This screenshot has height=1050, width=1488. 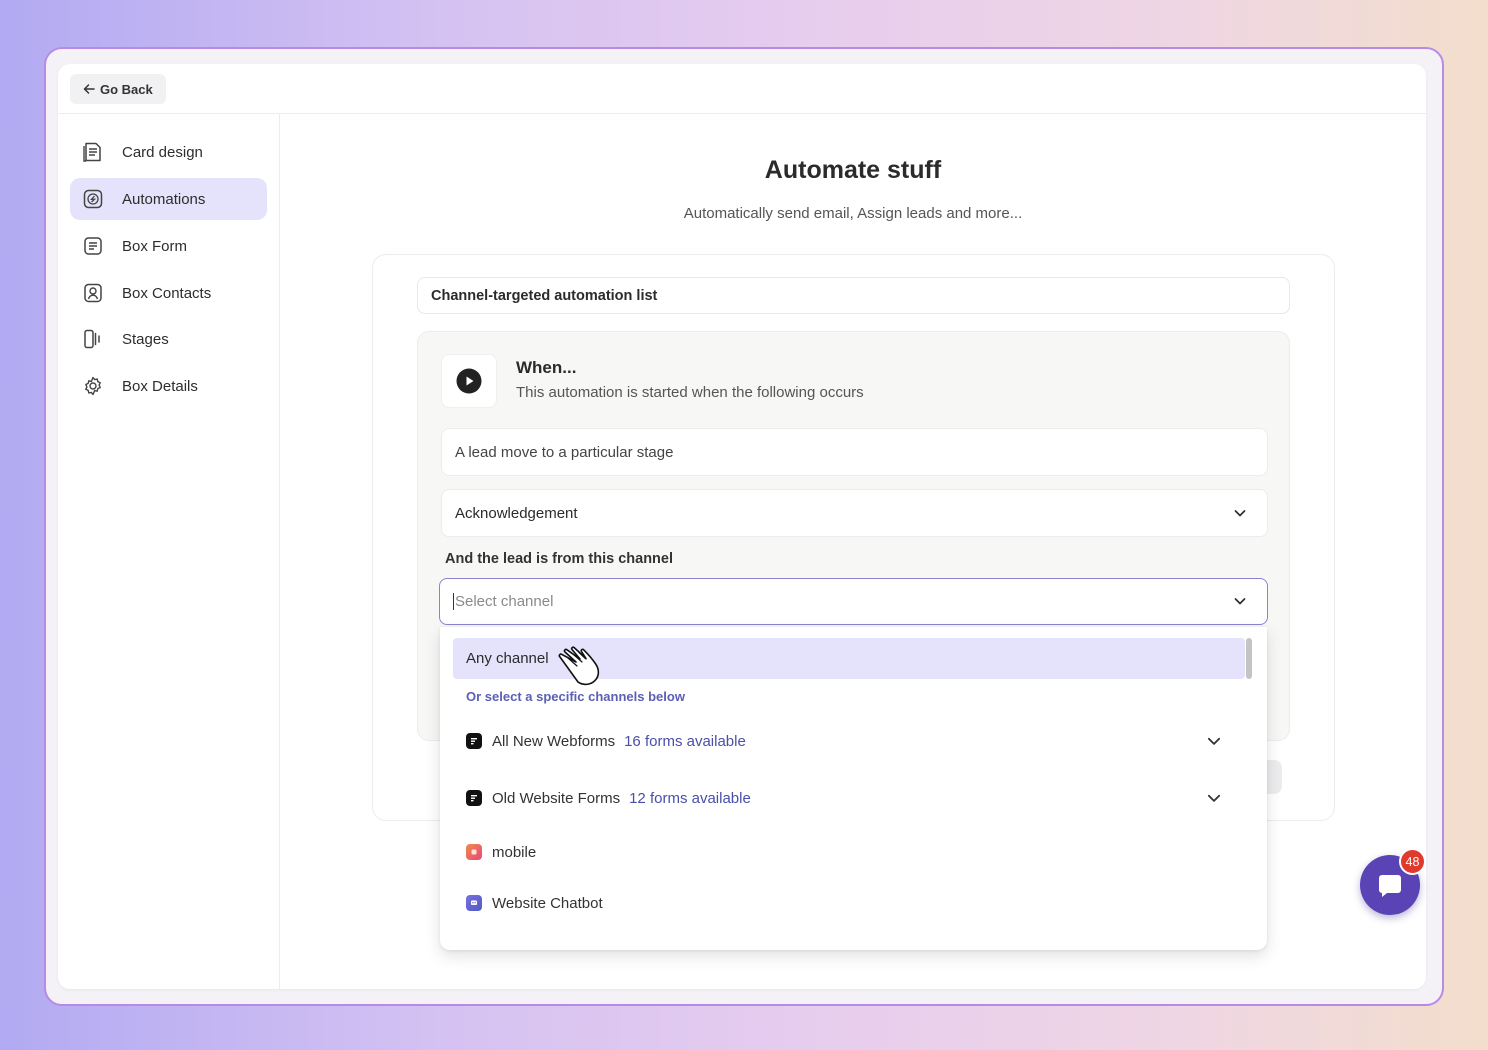 What do you see at coordinates (559, 559) in the screenshot?
I see `channel-label: And the lead is from this channel` at bounding box center [559, 559].